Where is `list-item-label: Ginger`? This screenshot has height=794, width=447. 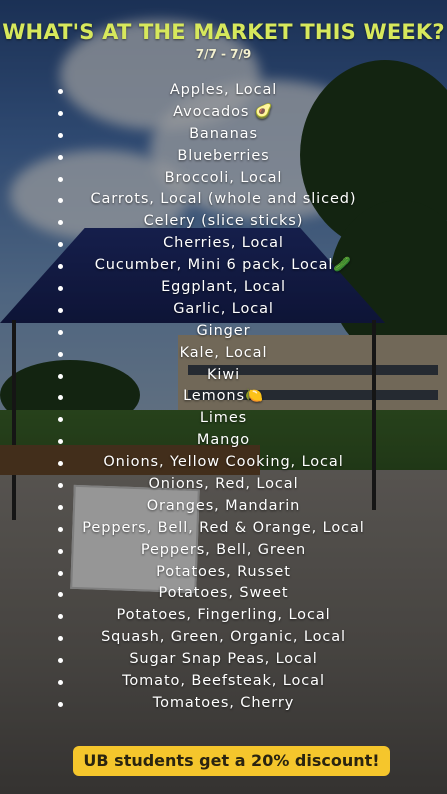 list-item-label: Ginger is located at coordinates (223, 330).